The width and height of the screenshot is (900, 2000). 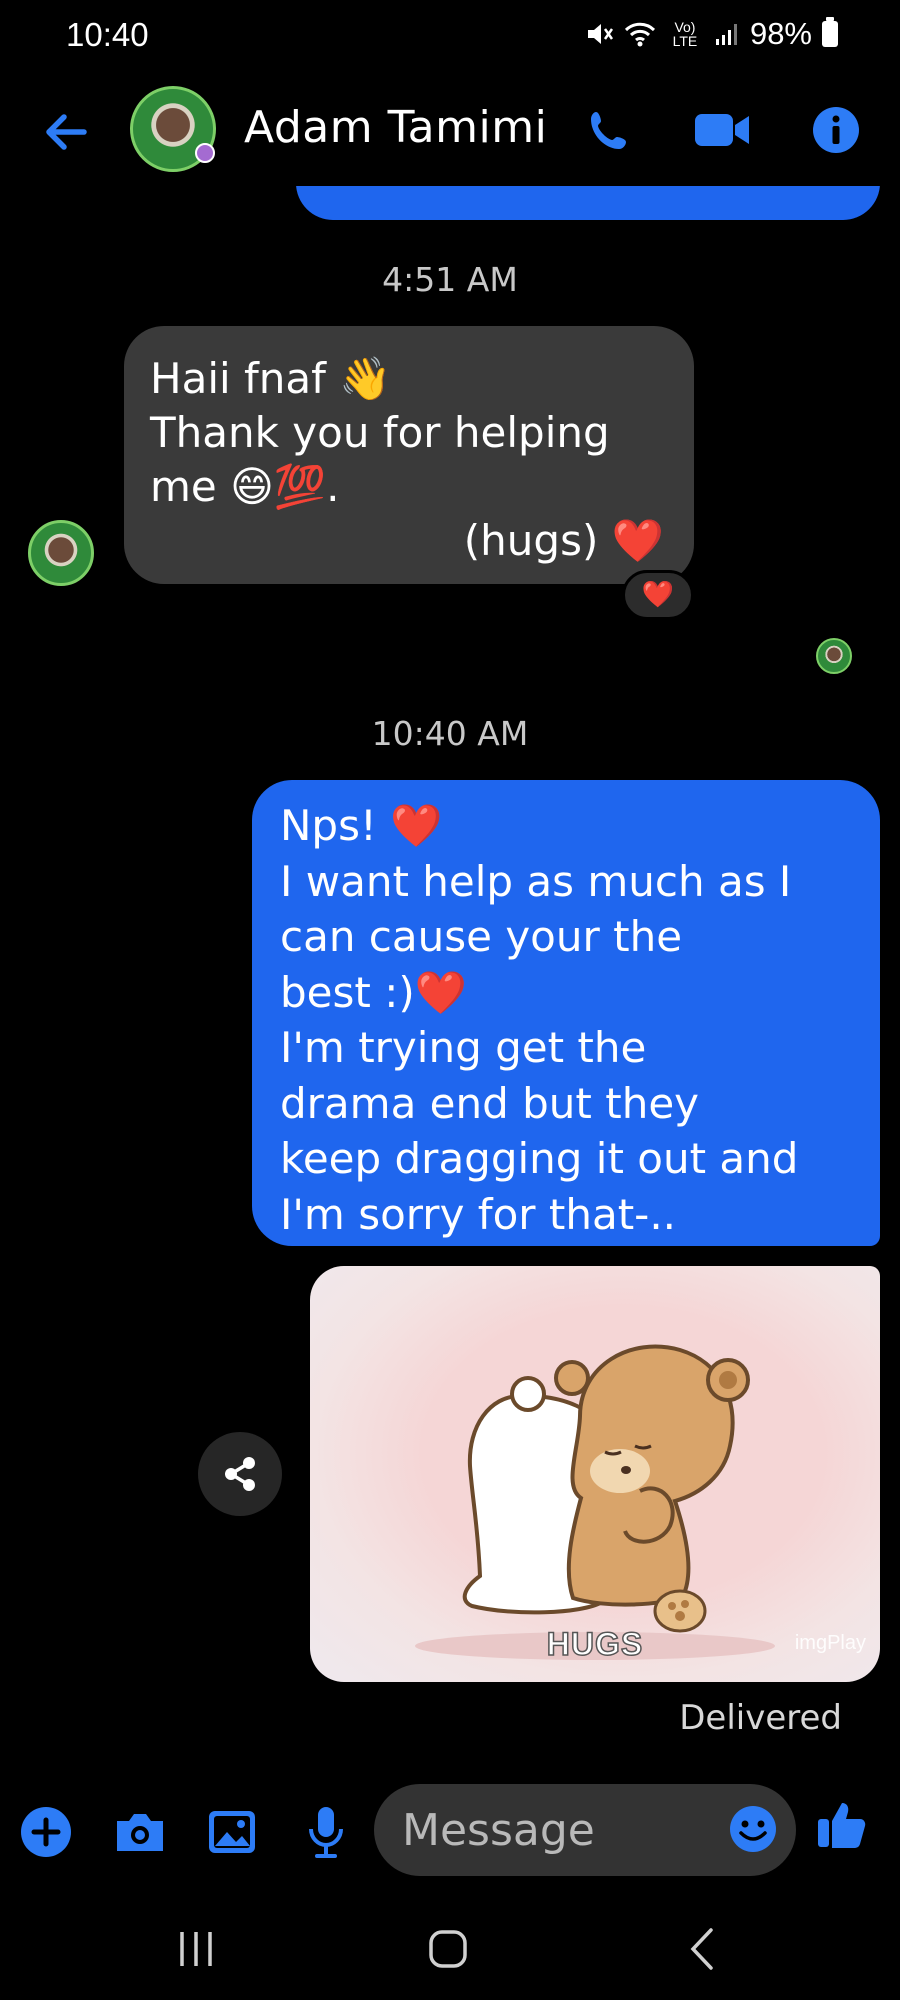 I want to click on heart-badge-icon, so click(x=205, y=153).